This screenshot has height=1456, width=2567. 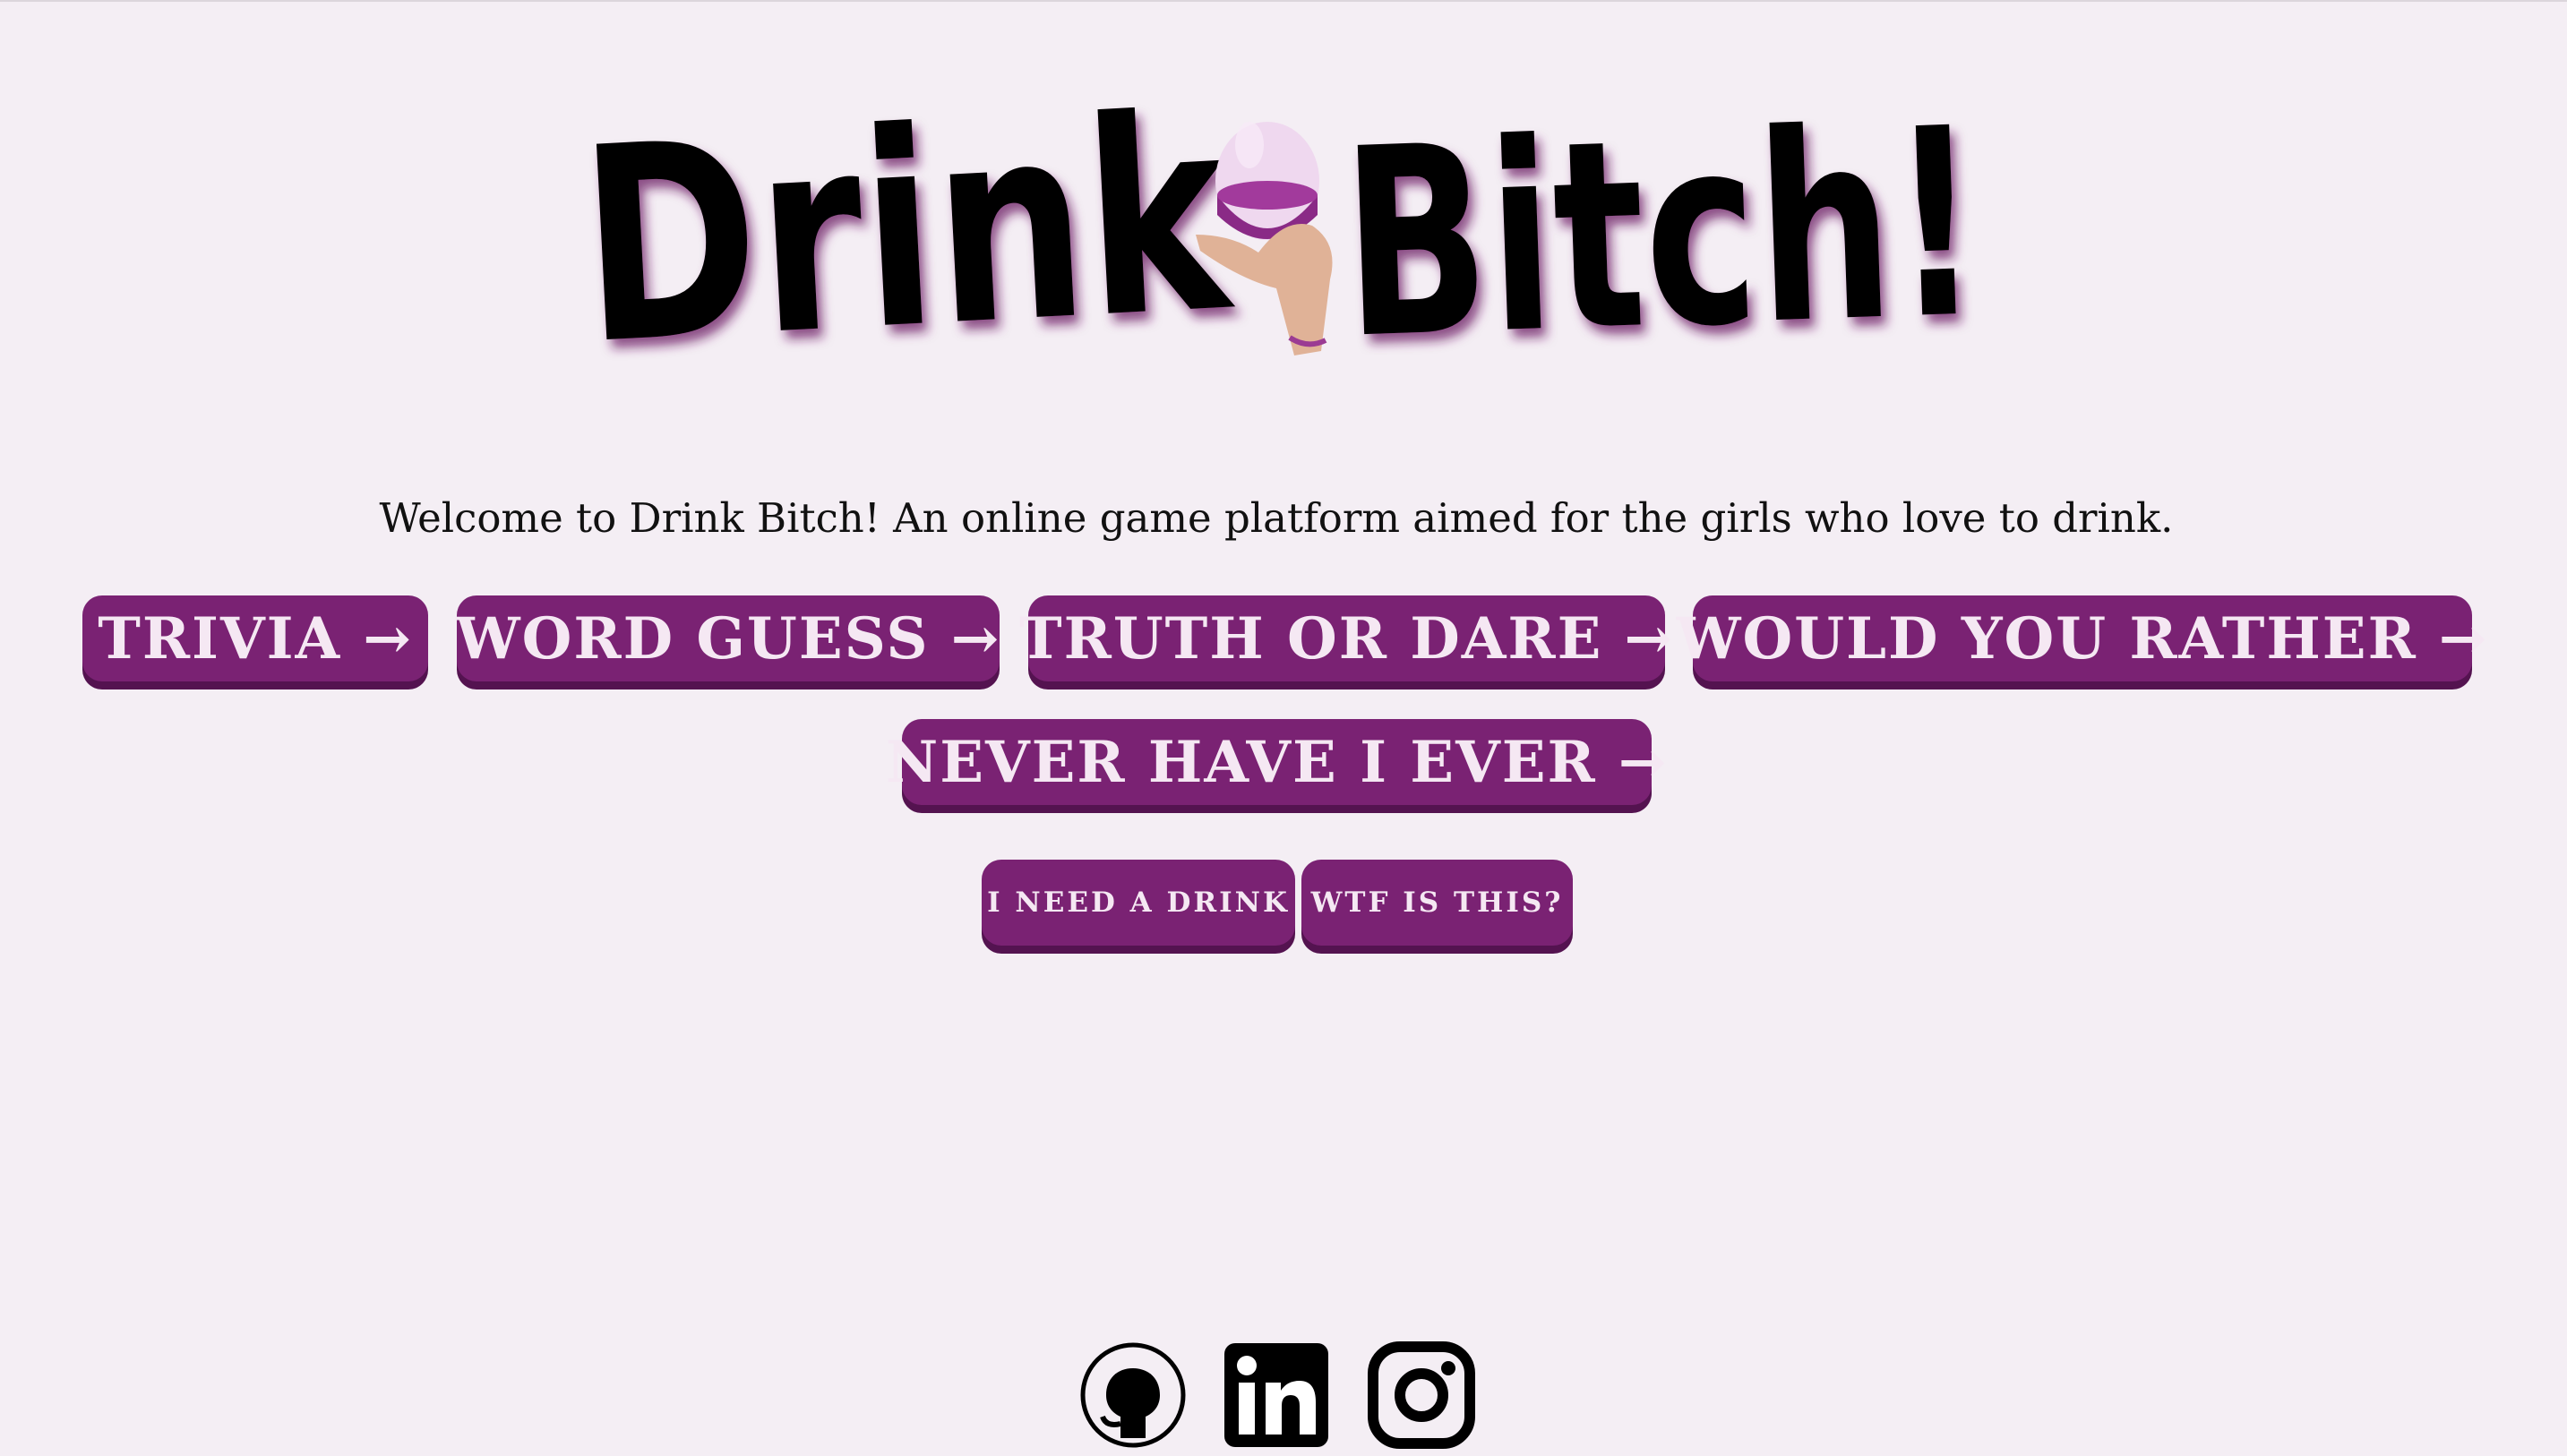 I want to click on trivia-button: TRIVIA →, so click(x=255, y=638).